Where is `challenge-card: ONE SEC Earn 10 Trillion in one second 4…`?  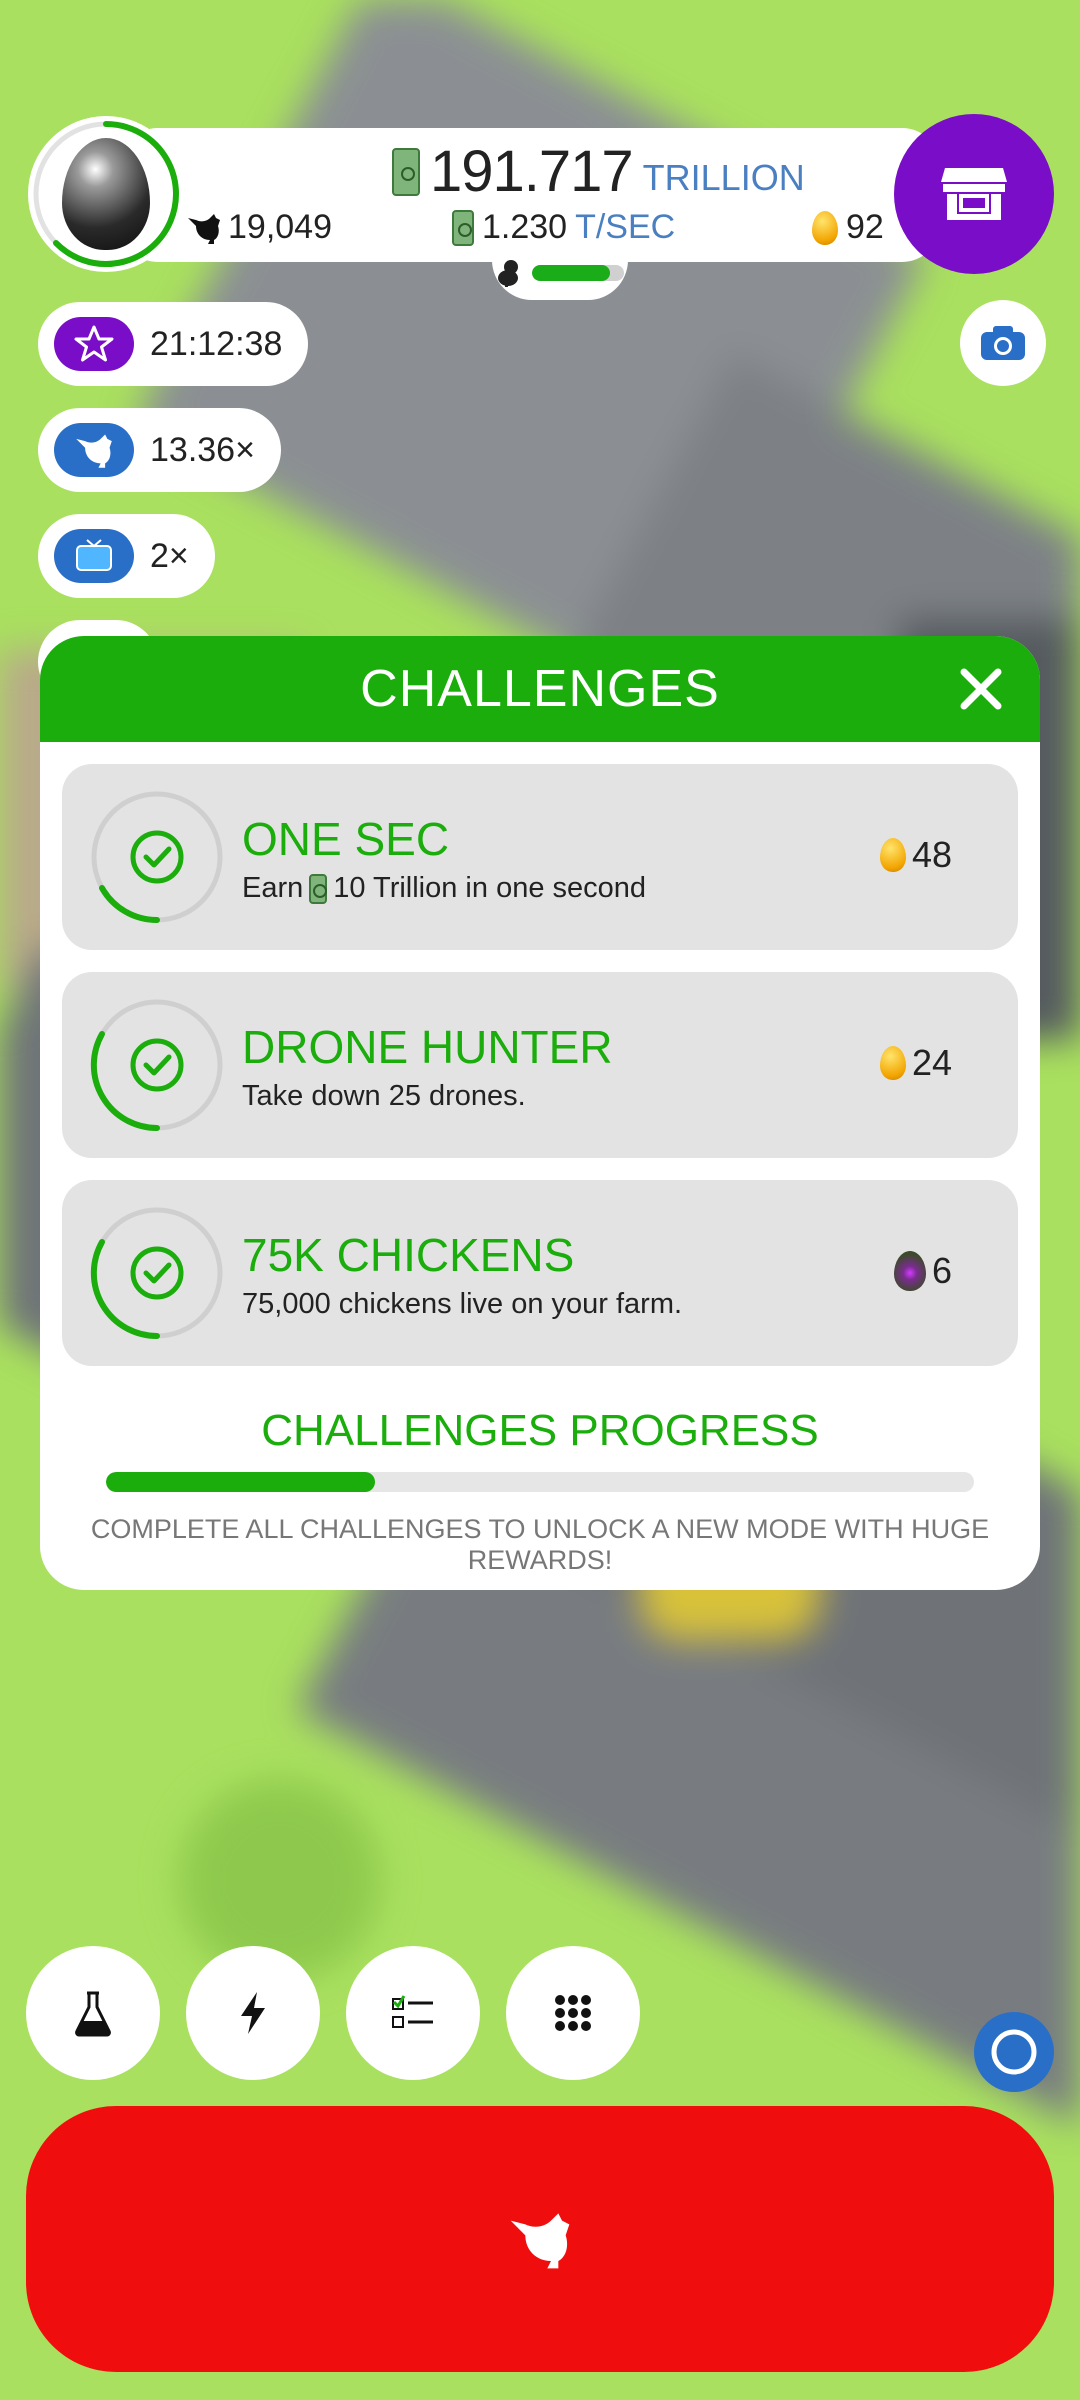 challenge-card: ONE SEC Earn 10 Trillion in one second 4… is located at coordinates (540, 857).